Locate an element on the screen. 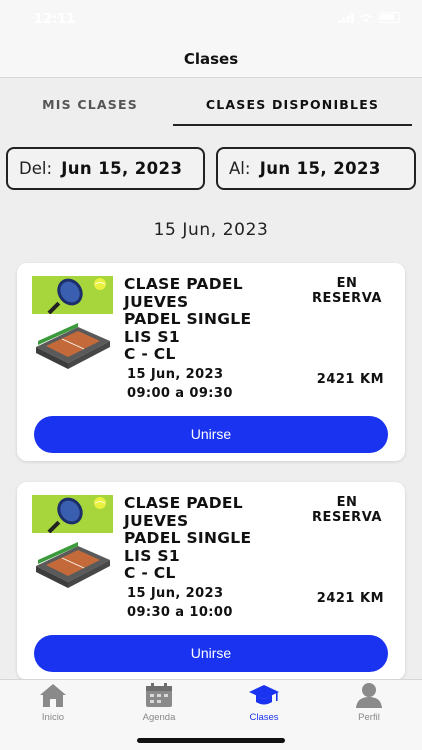 The width and height of the screenshot is (422, 750). home-icon is located at coordinates (53, 695).